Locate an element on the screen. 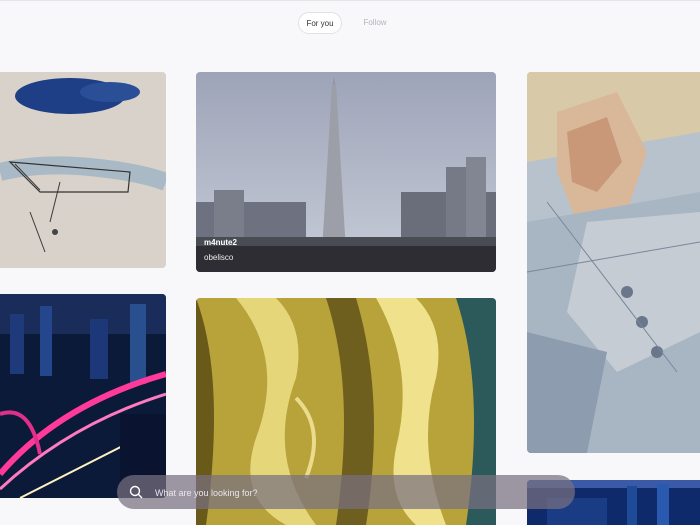 The height and width of the screenshot is (525, 700). post-title: obelisco is located at coordinates (219, 257).